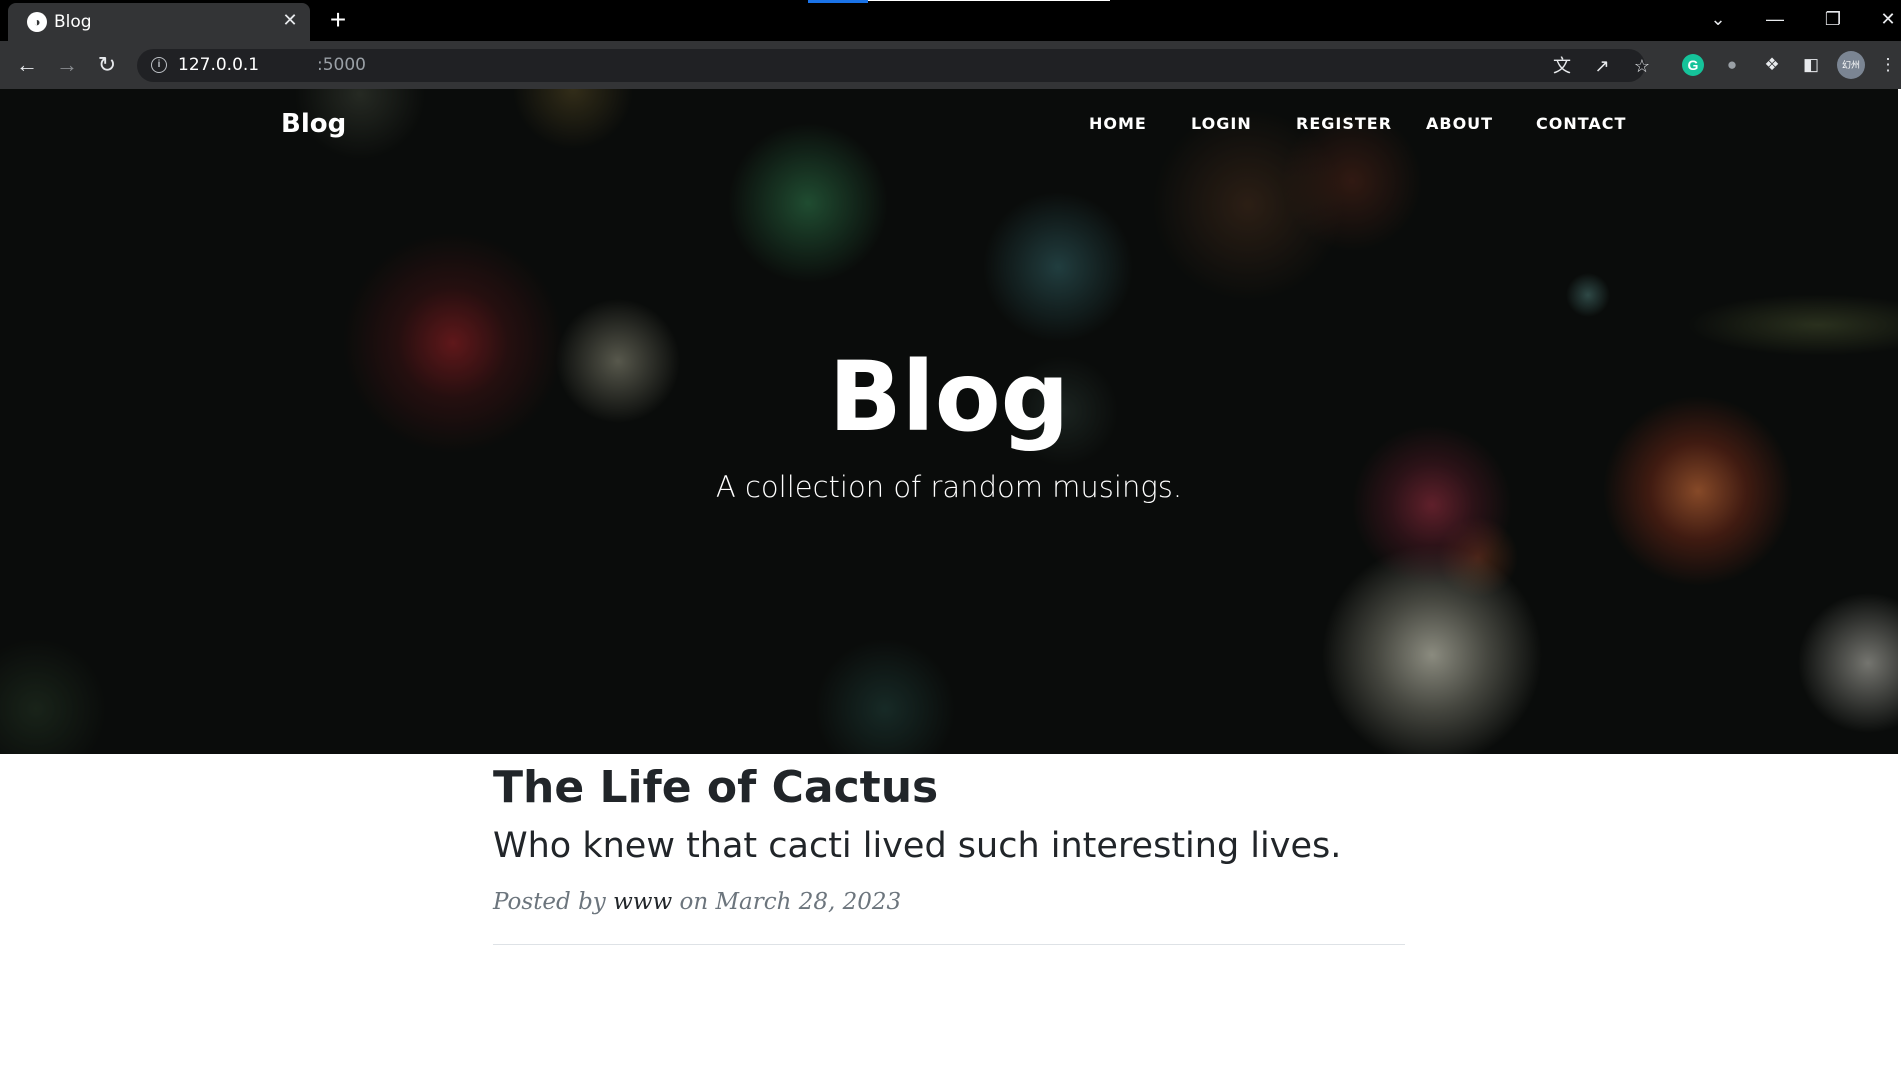 The image size is (1901, 1077). What do you see at coordinates (73, 22) in the screenshot?
I see `tab-title: Blog` at bounding box center [73, 22].